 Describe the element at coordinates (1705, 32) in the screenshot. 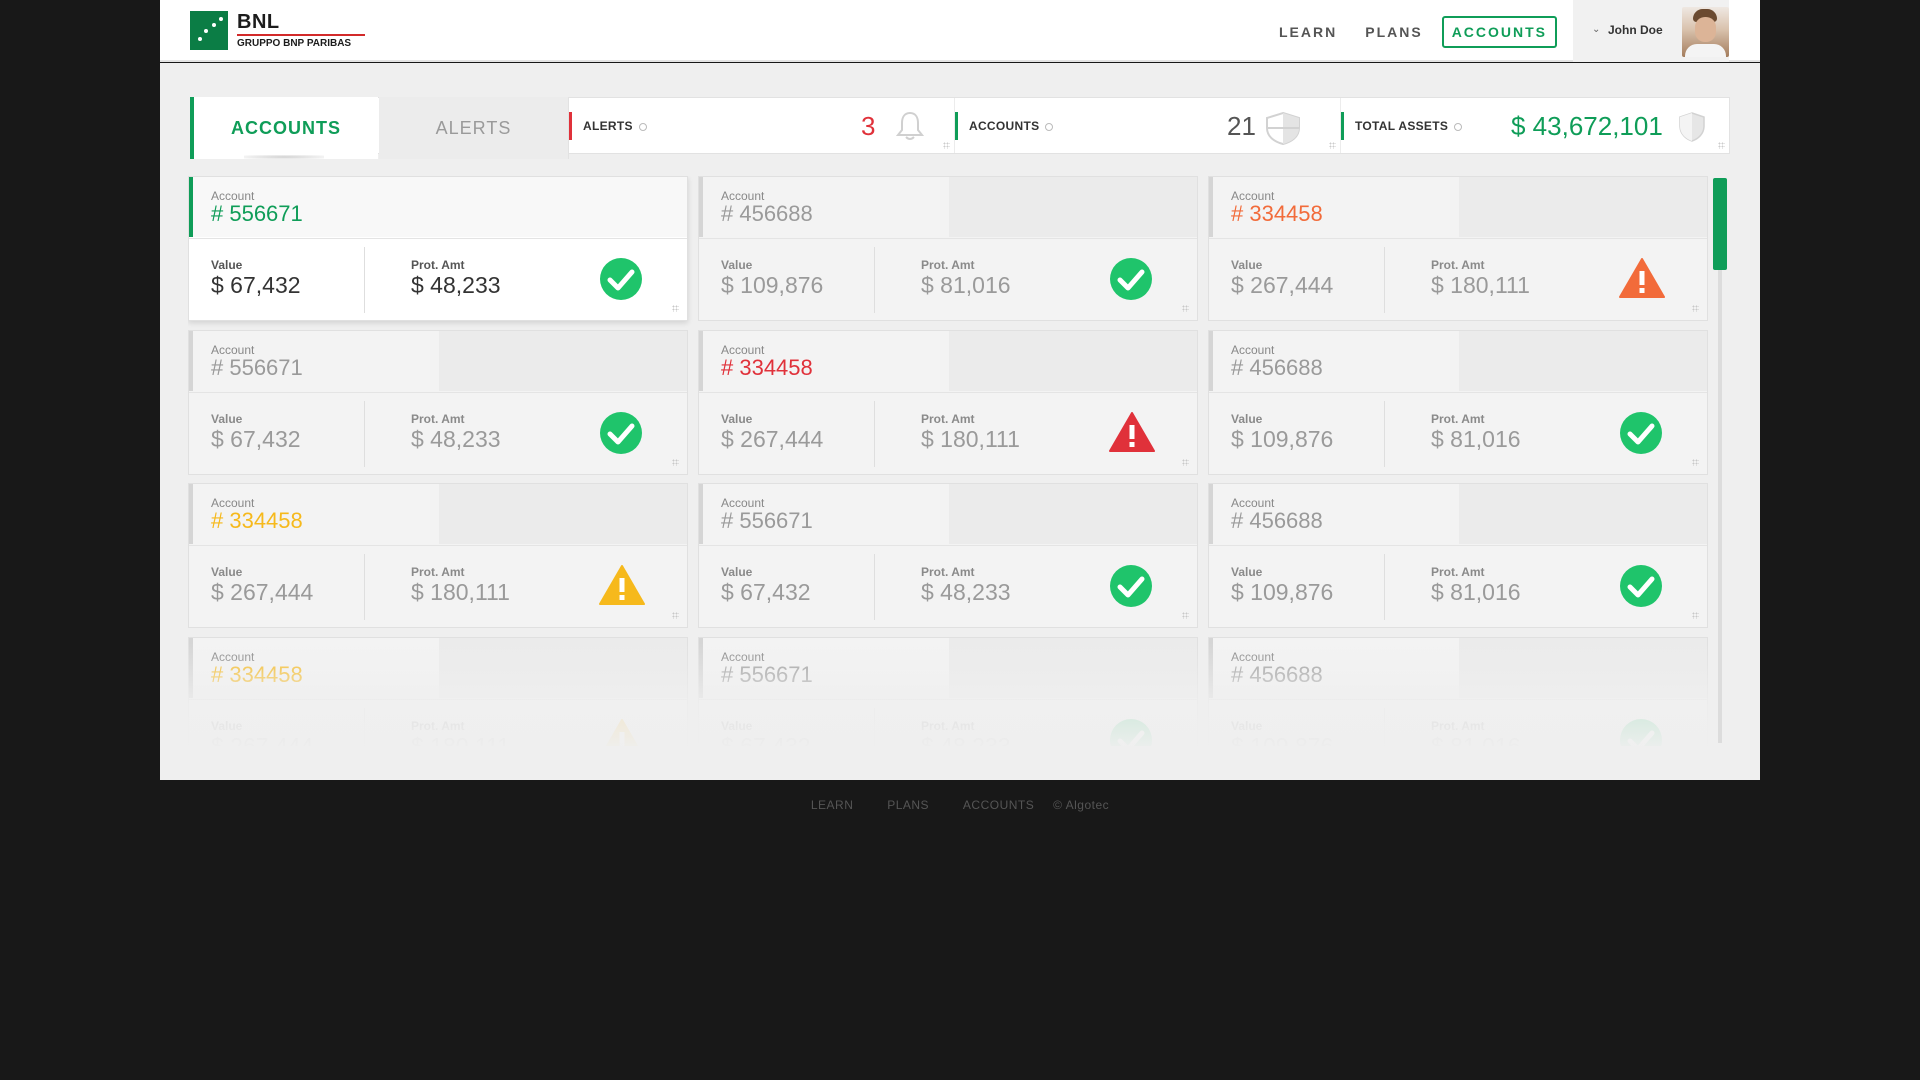

I see `avatar` at that location.